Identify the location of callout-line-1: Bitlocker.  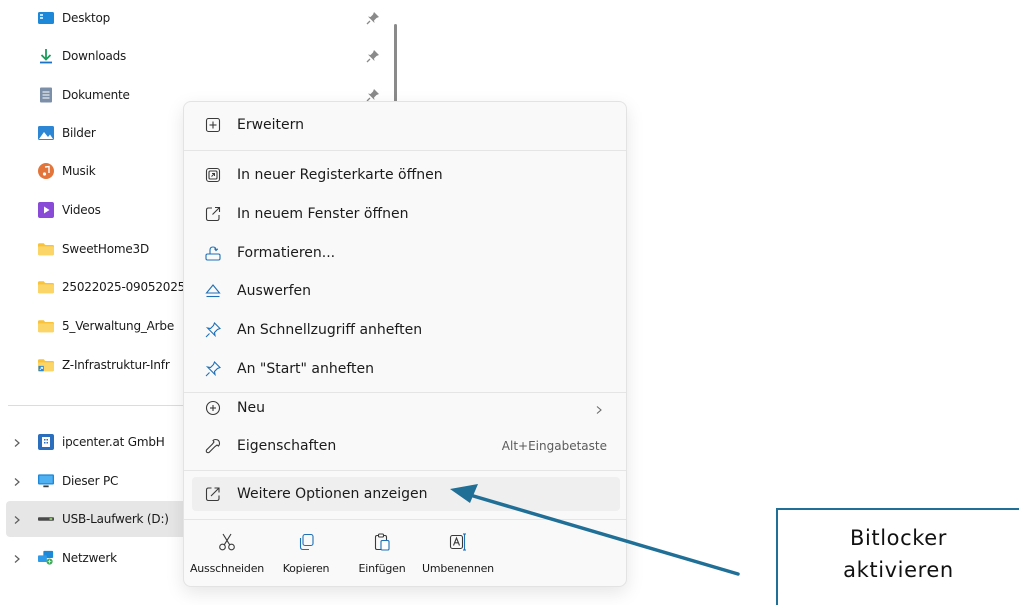
(898, 538).